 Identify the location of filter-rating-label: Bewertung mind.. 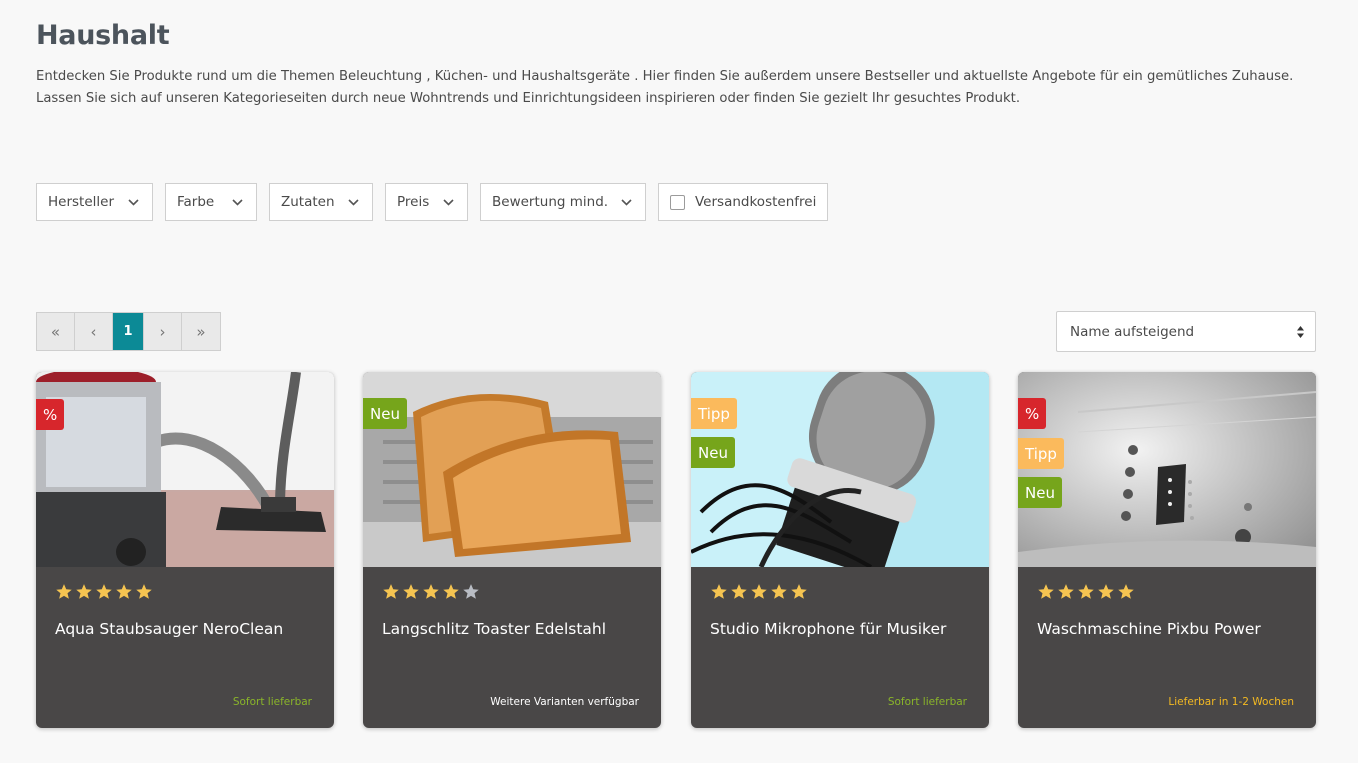
(550, 202).